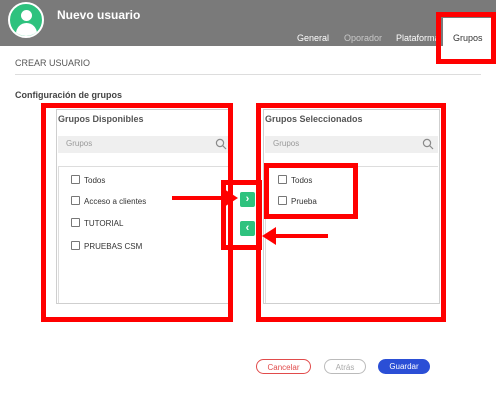 The width and height of the screenshot is (496, 399). What do you see at coordinates (311, 191) in the screenshot?
I see `annotation-box-selected-items` at bounding box center [311, 191].